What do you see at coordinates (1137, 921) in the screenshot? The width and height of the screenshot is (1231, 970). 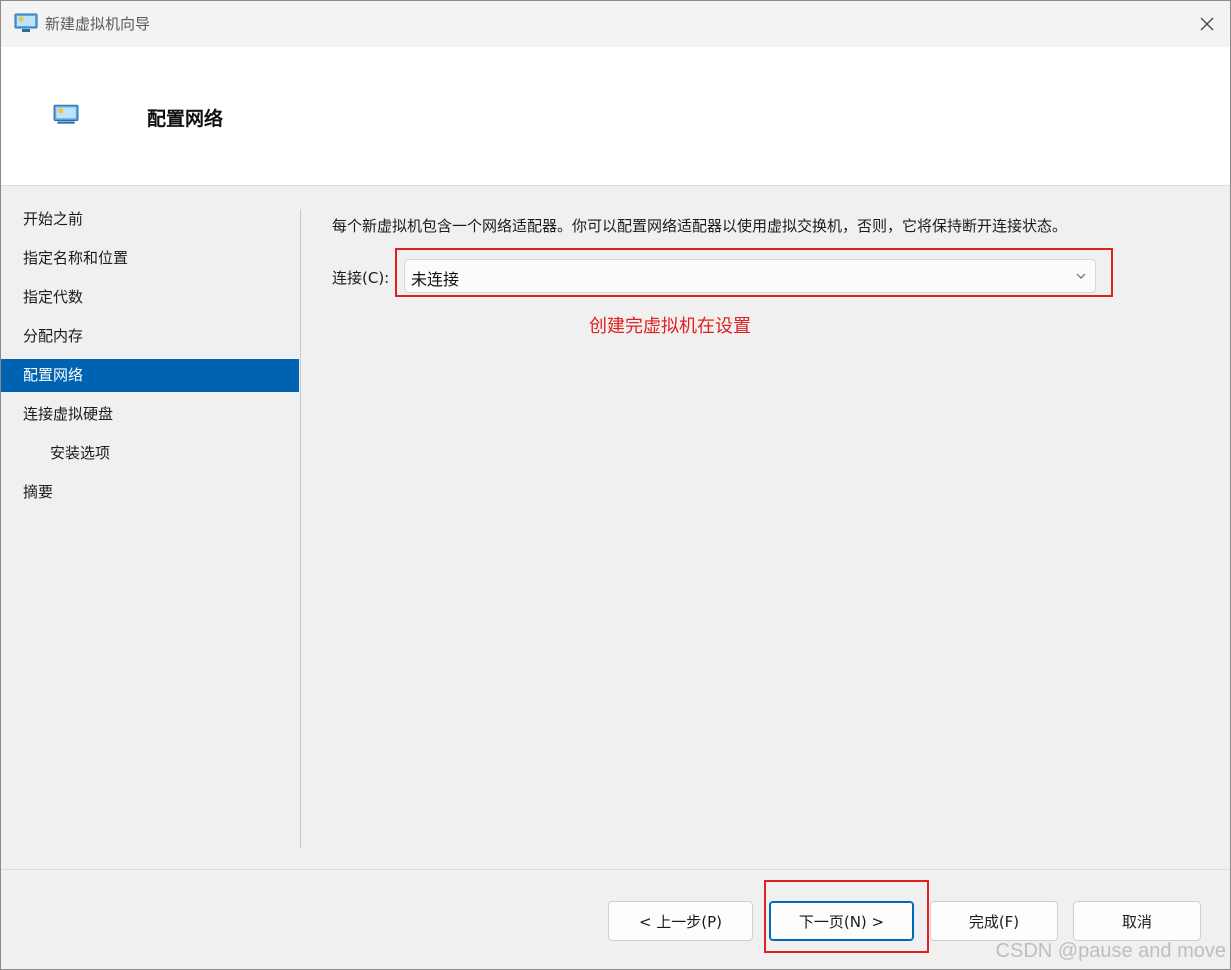 I see `cancel-button: 取消` at bounding box center [1137, 921].